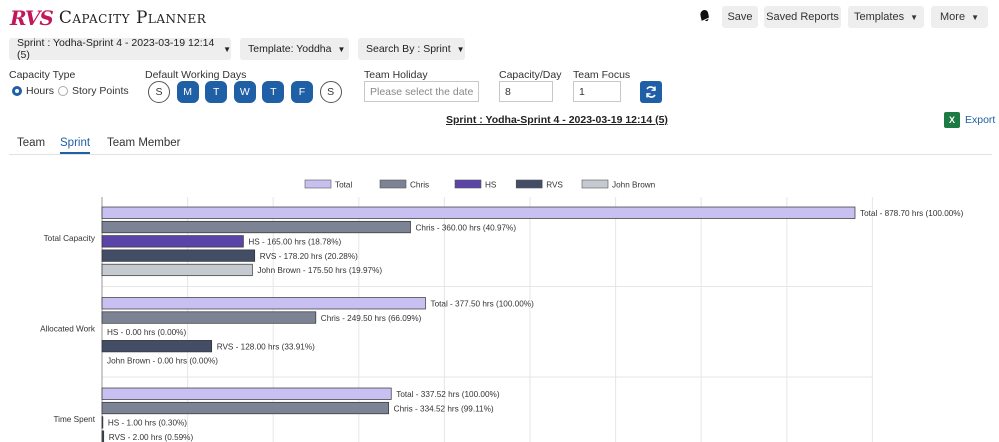  Describe the element at coordinates (705, 16) in the screenshot. I see `notification-icon` at that location.